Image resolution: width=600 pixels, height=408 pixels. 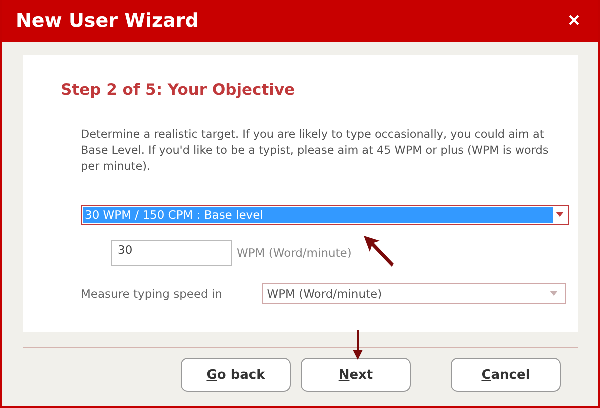 What do you see at coordinates (318, 215) in the screenshot?
I see `dropdown-value: 30 WPM / 150 CPM : Base level` at bounding box center [318, 215].